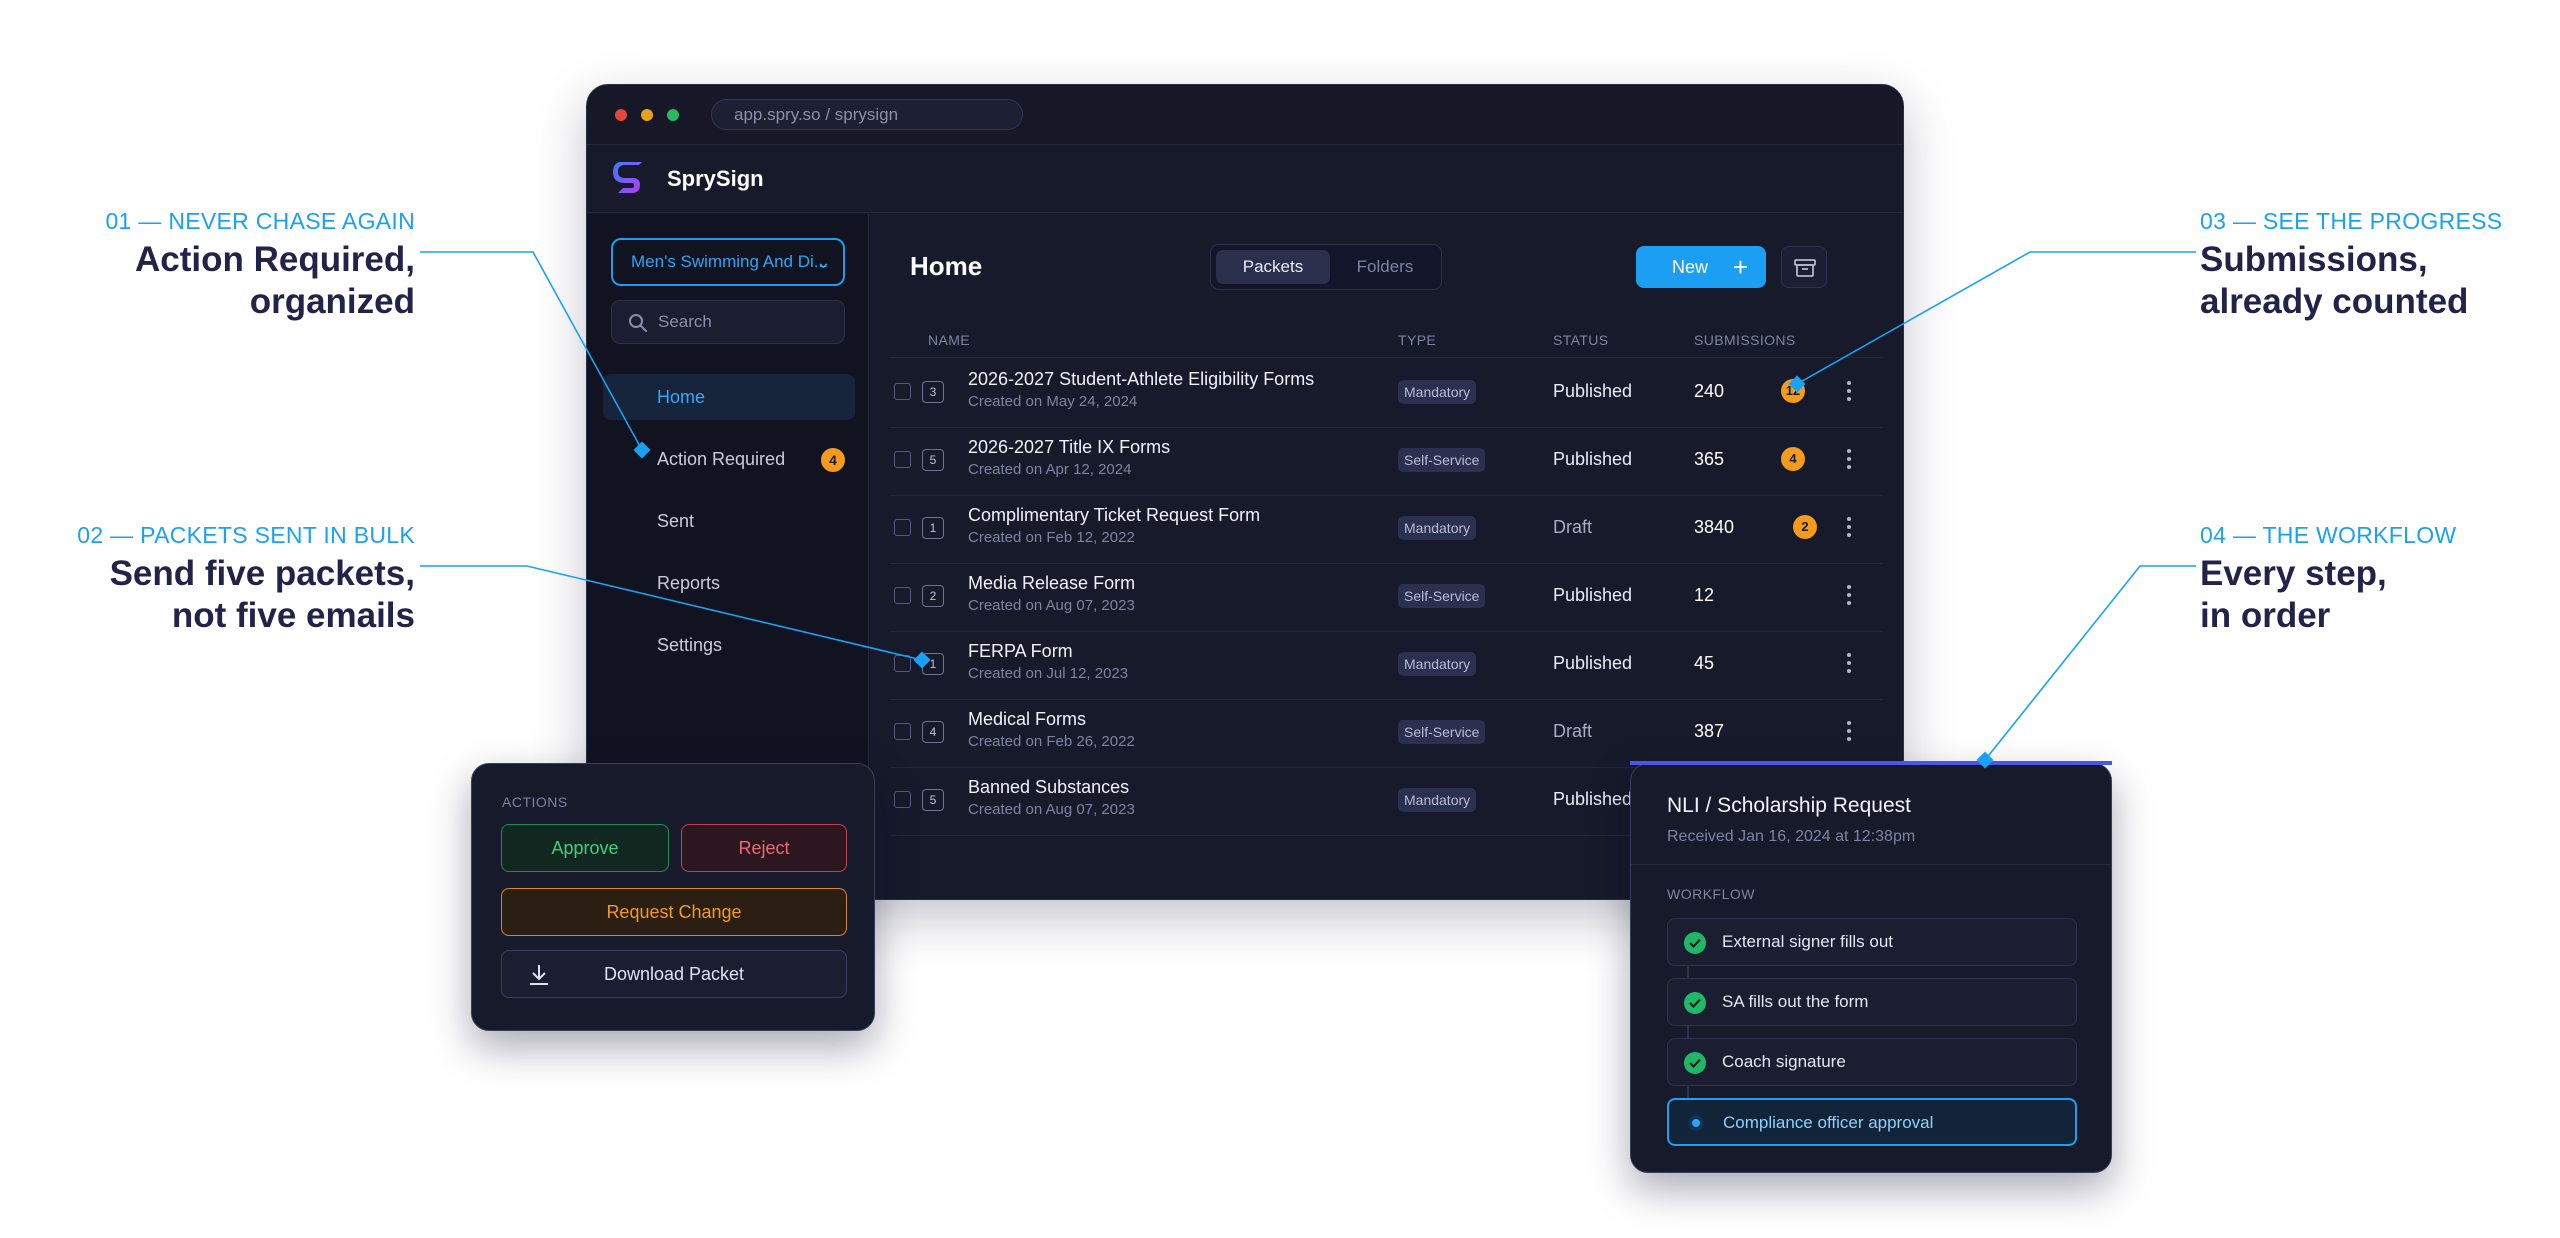 The image size is (2560, 1238). Describe the element at coordinates (673, 115) in the screenshot. I see `maximize-window-dot` at that location.